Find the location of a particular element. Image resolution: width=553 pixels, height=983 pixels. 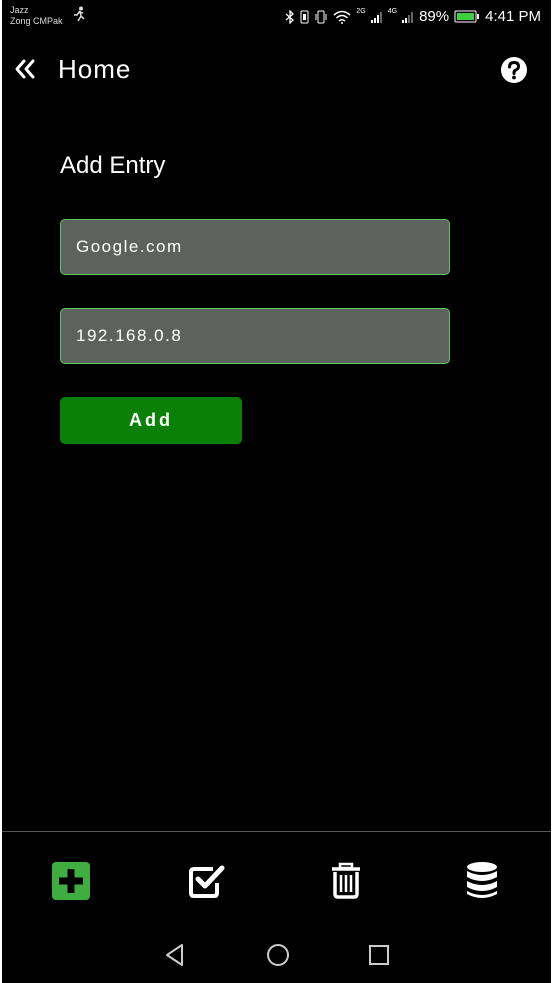

ip-address-input is located at coordinates (255, 336).